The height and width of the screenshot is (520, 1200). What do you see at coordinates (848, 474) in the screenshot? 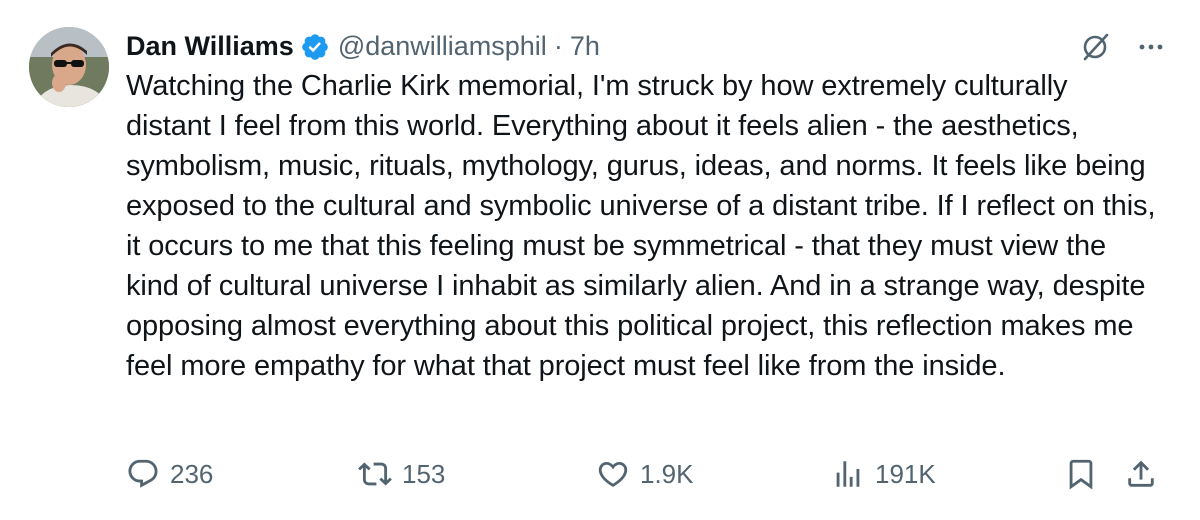
I see `views-icon` at bounding box center [848, 474].